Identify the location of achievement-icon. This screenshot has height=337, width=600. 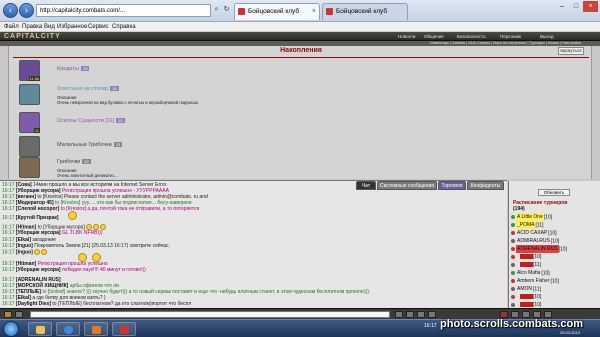
(29, 94).